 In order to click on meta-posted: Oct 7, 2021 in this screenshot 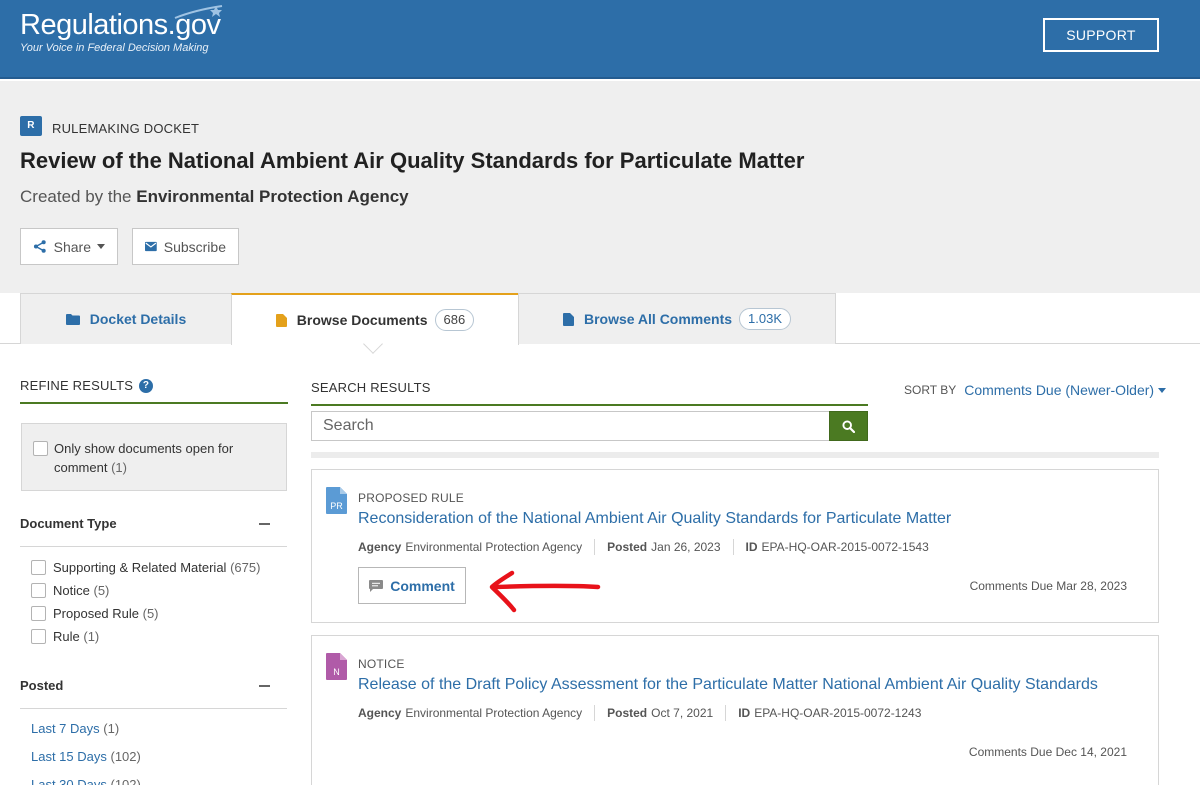, I will do `click(682, 713)`.